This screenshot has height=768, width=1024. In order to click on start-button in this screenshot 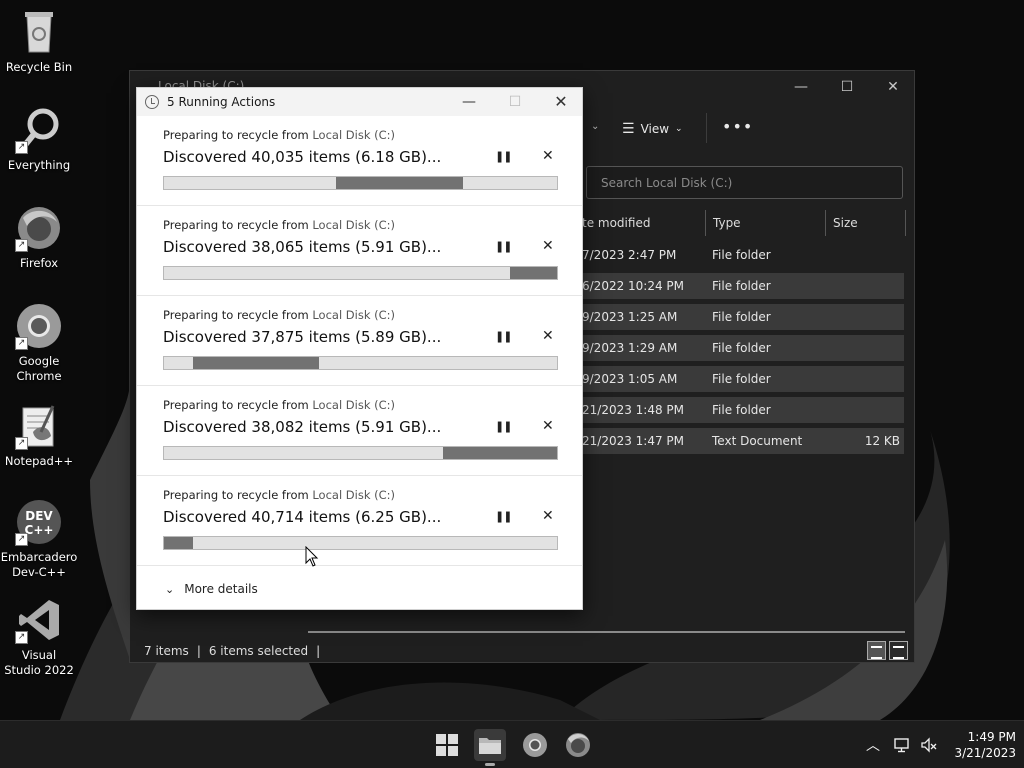, I will do `click(447, 745)`.